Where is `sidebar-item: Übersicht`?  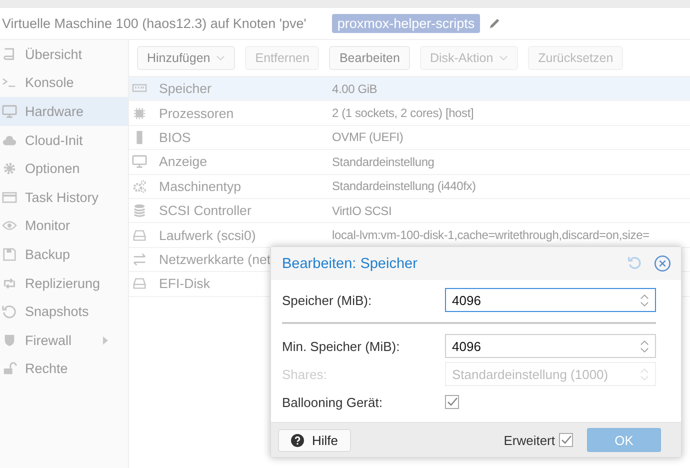
sidebar-item: Übersicht is located at coordinates (64, 54).